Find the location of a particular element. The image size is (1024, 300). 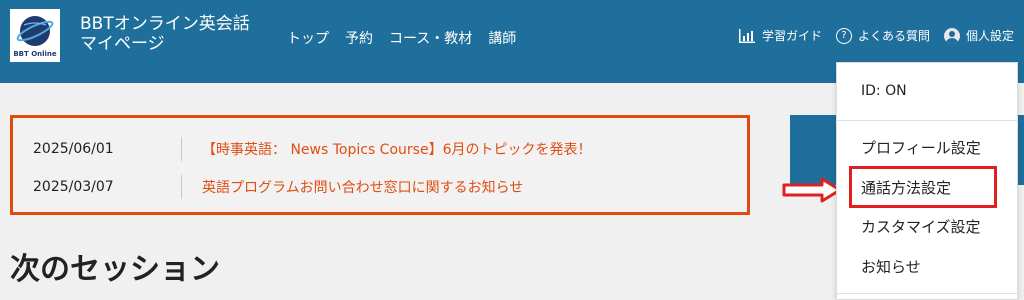

user-id: ID: ON is located at coordinates (884, 91).